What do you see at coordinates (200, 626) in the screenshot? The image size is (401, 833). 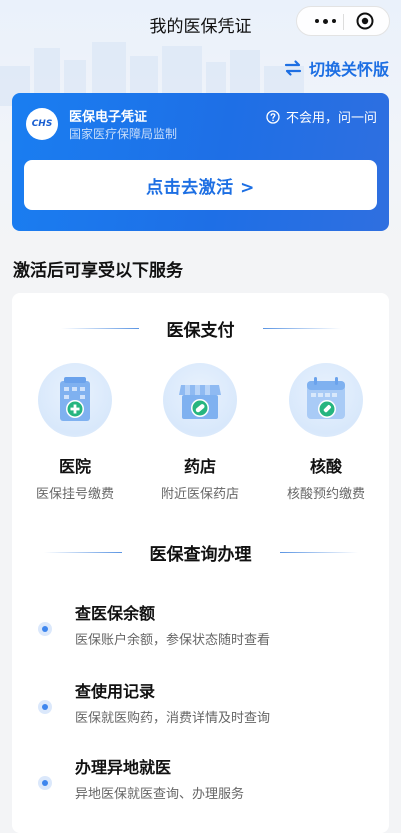 I see `query-item-balance: 查医保余额 医保账户余额，参保状态随时查看` at bounding box center [200, 626].